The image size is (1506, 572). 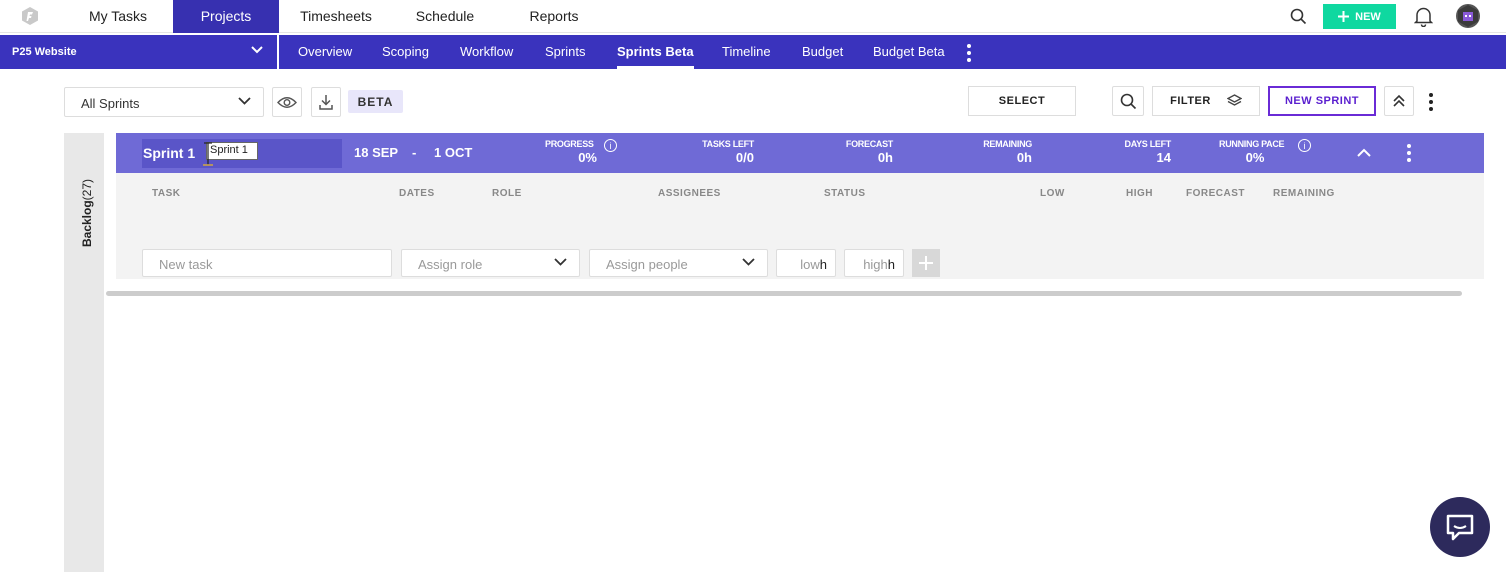 I want to click on more-tabs-icon, so click(x=969, y=53).